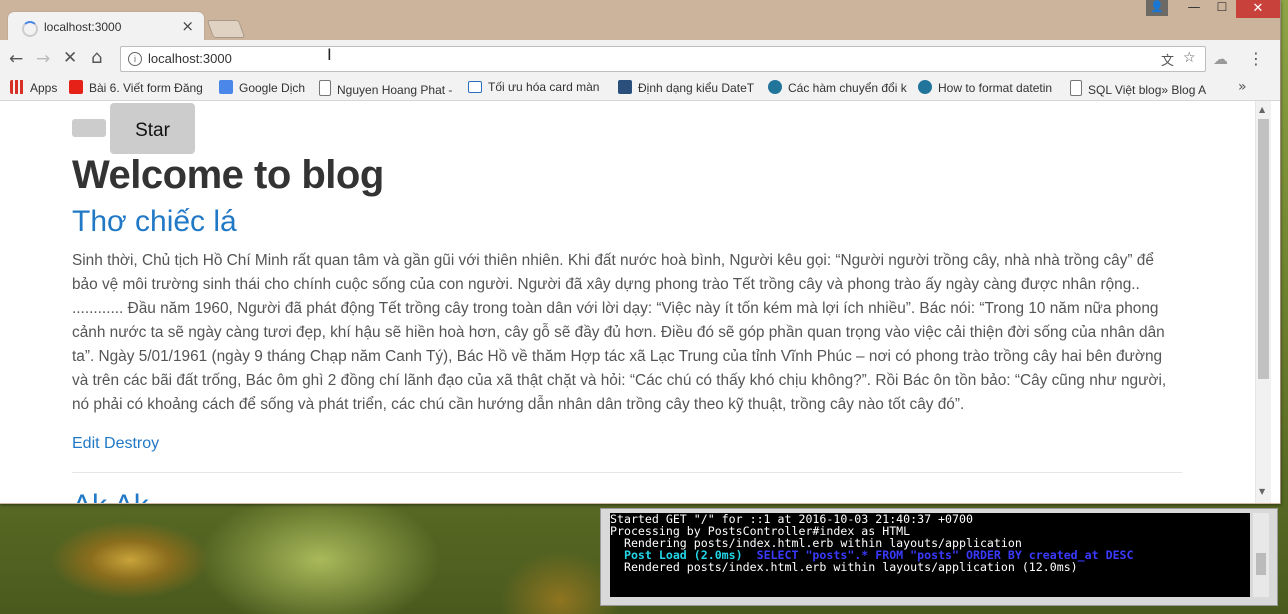  I want to click on scroll-up-arrow-icon: ▲, so click(1262, 109).